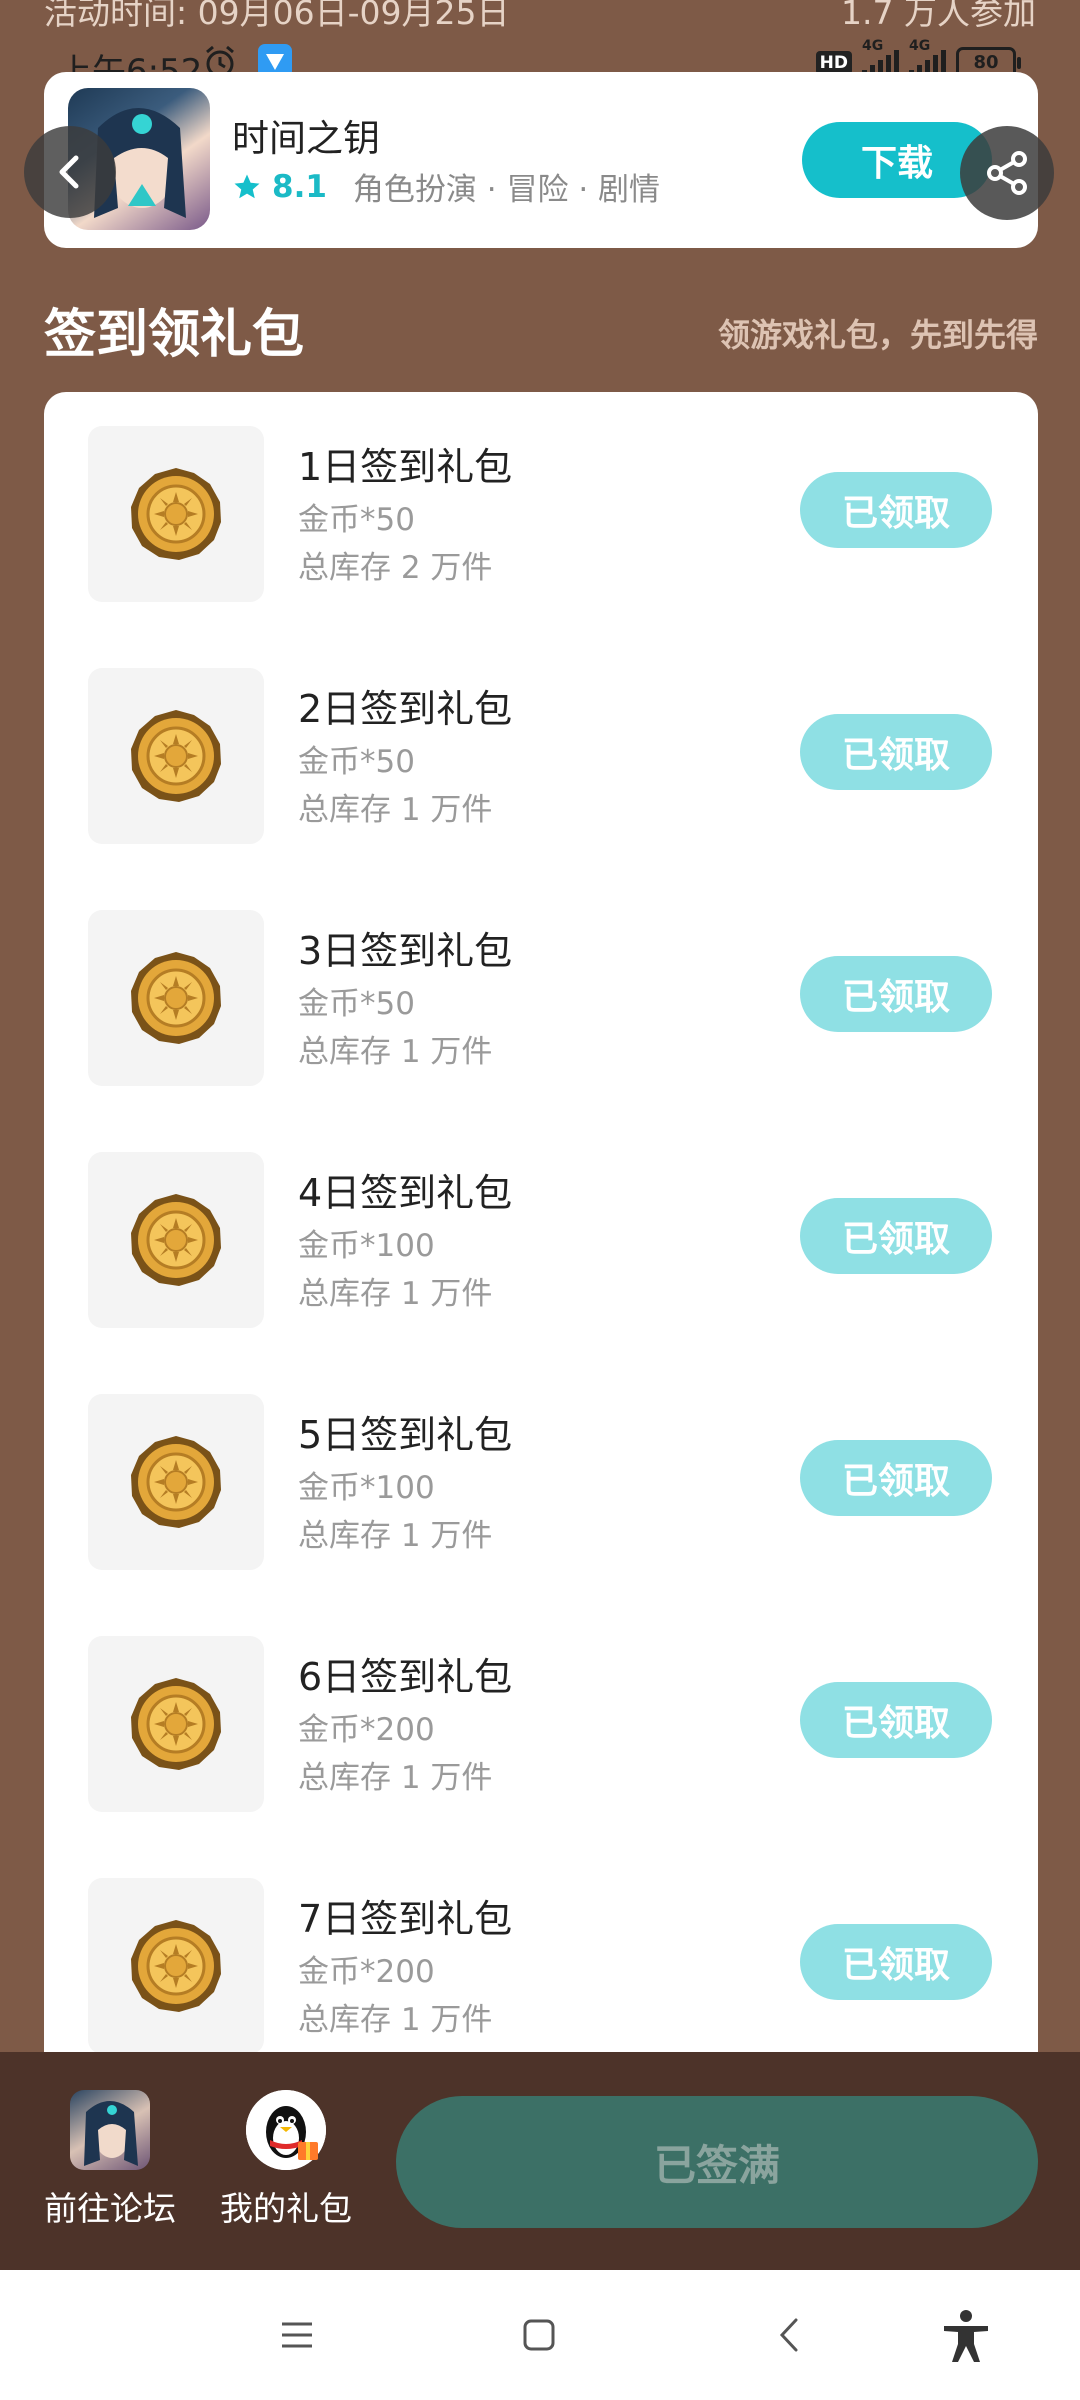 This screenshot has width=1080, height=2400. I want to click on accessibility-button, so click(966, 2338).